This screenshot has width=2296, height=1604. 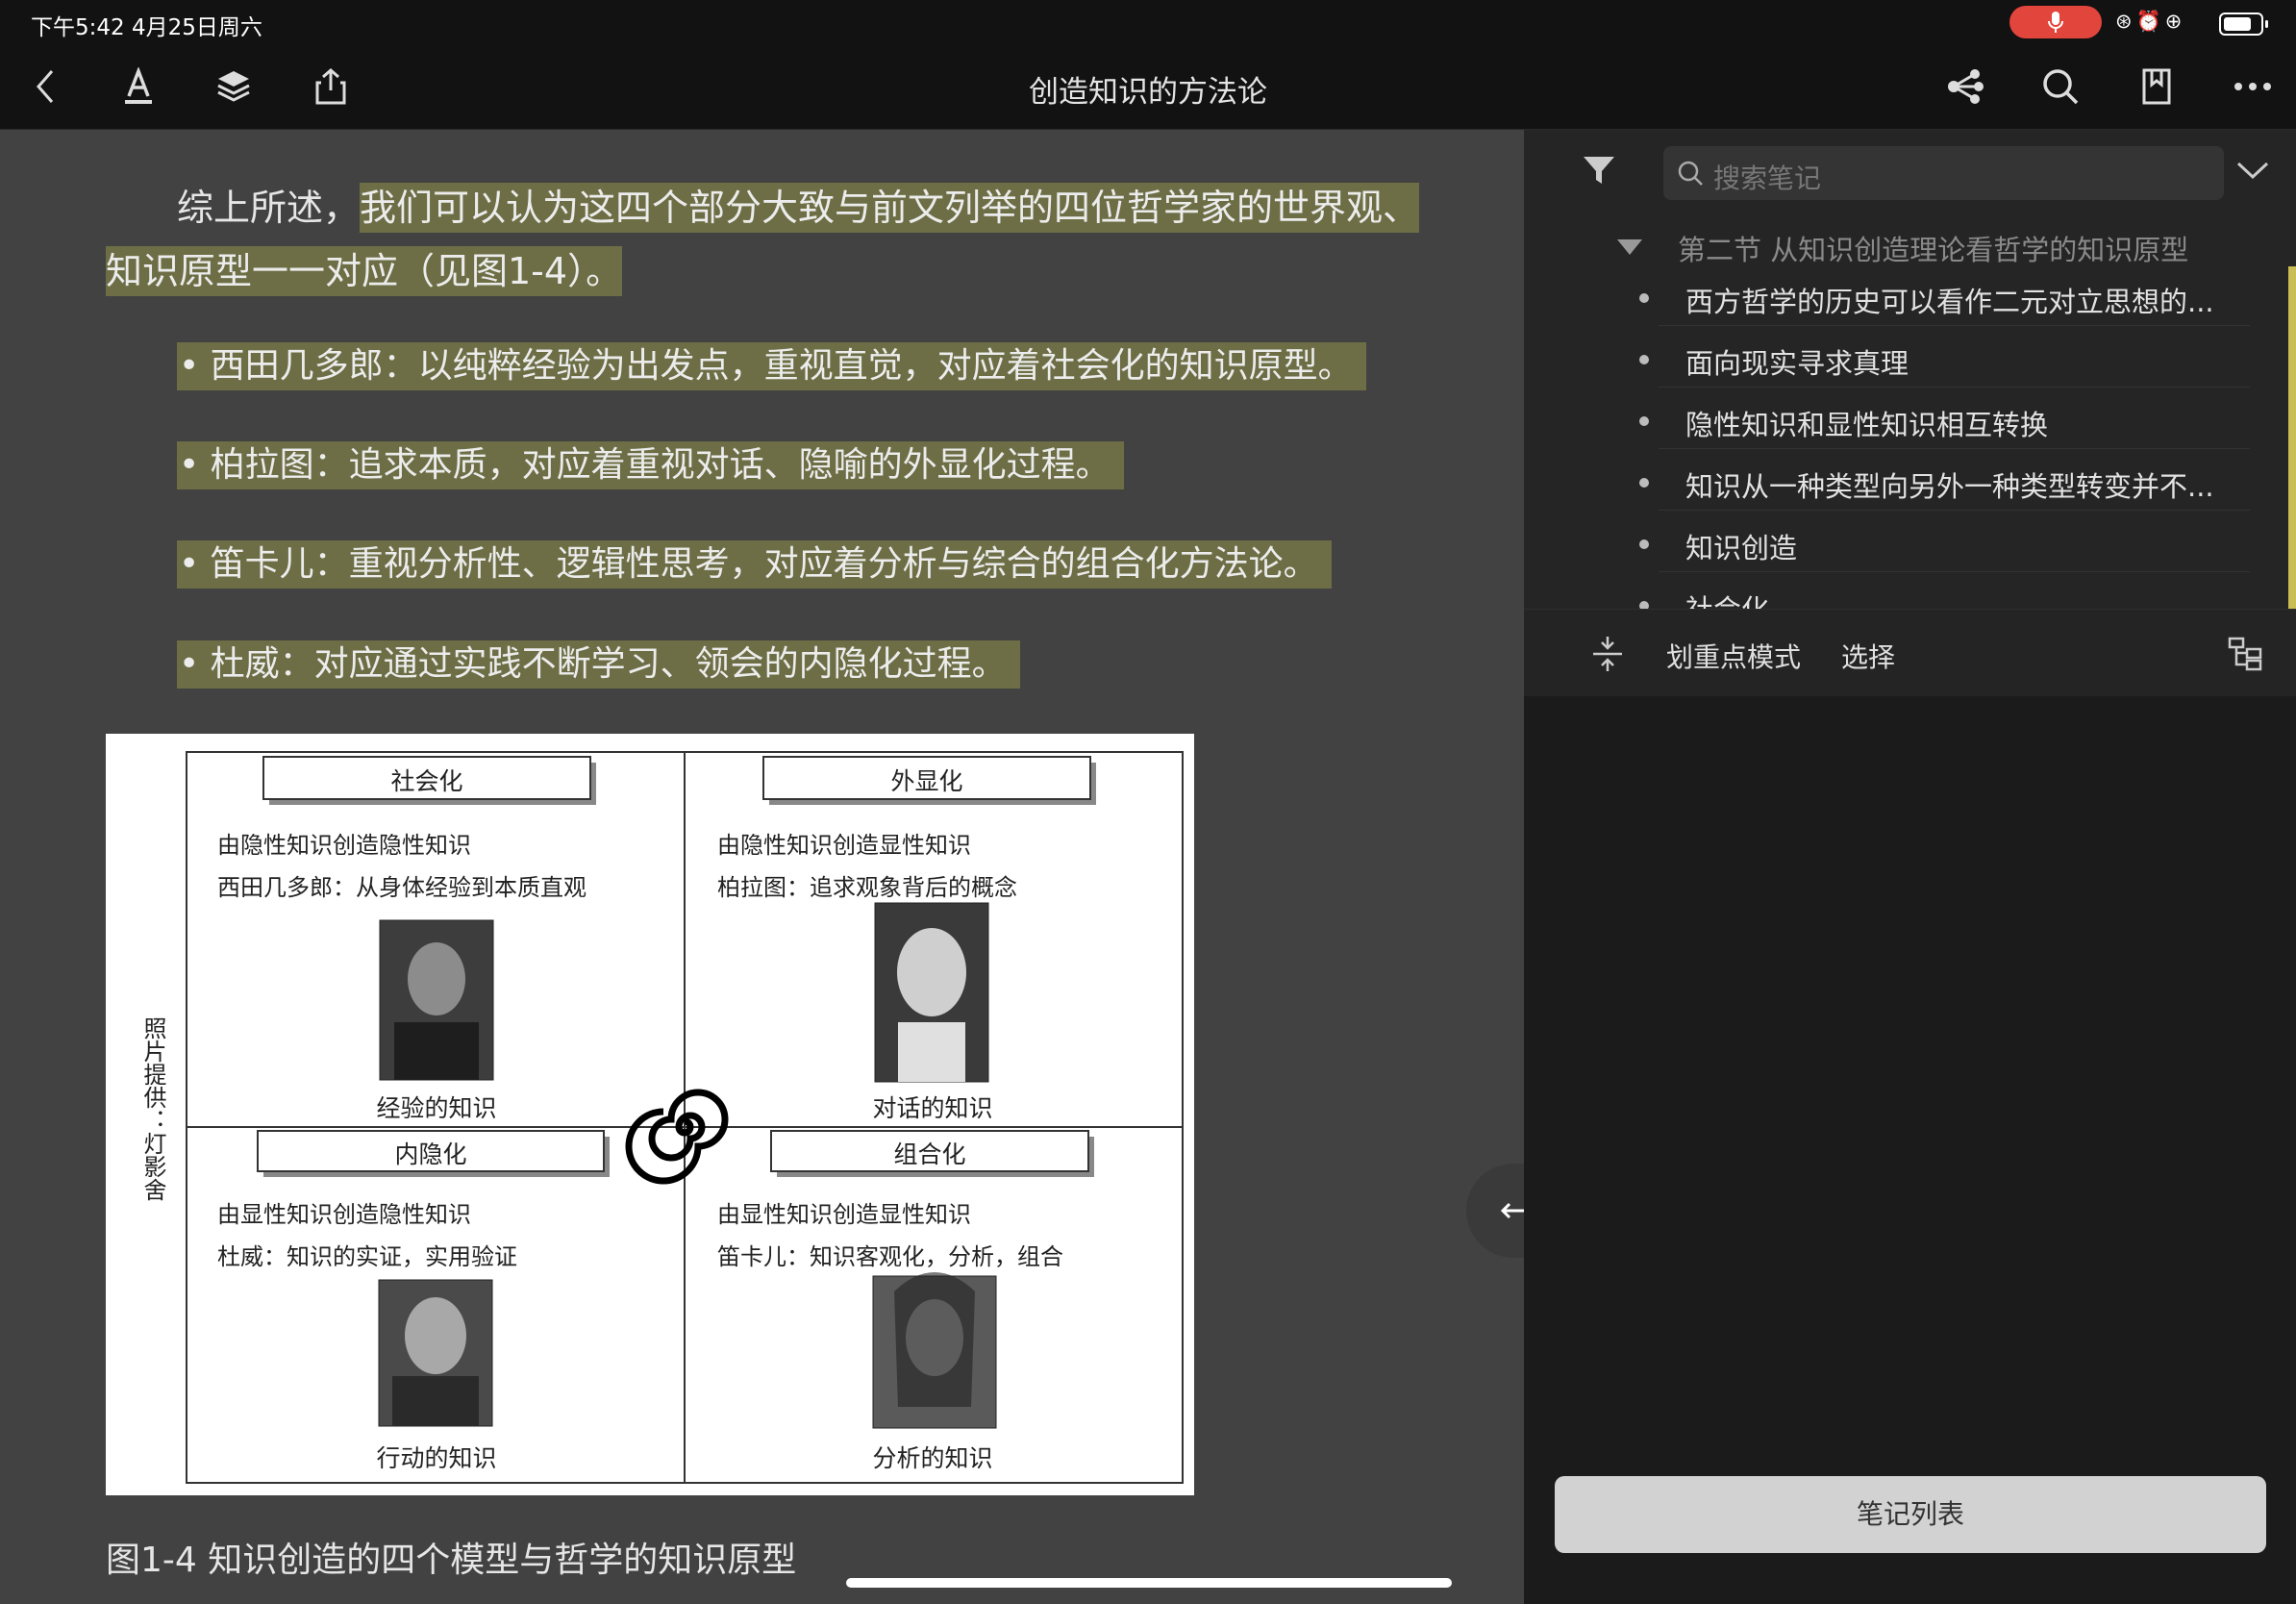 What do you see at coordinates (2243, 24) in the screenshot?
I see `battery-icon` at bounding box center [2243, 24].